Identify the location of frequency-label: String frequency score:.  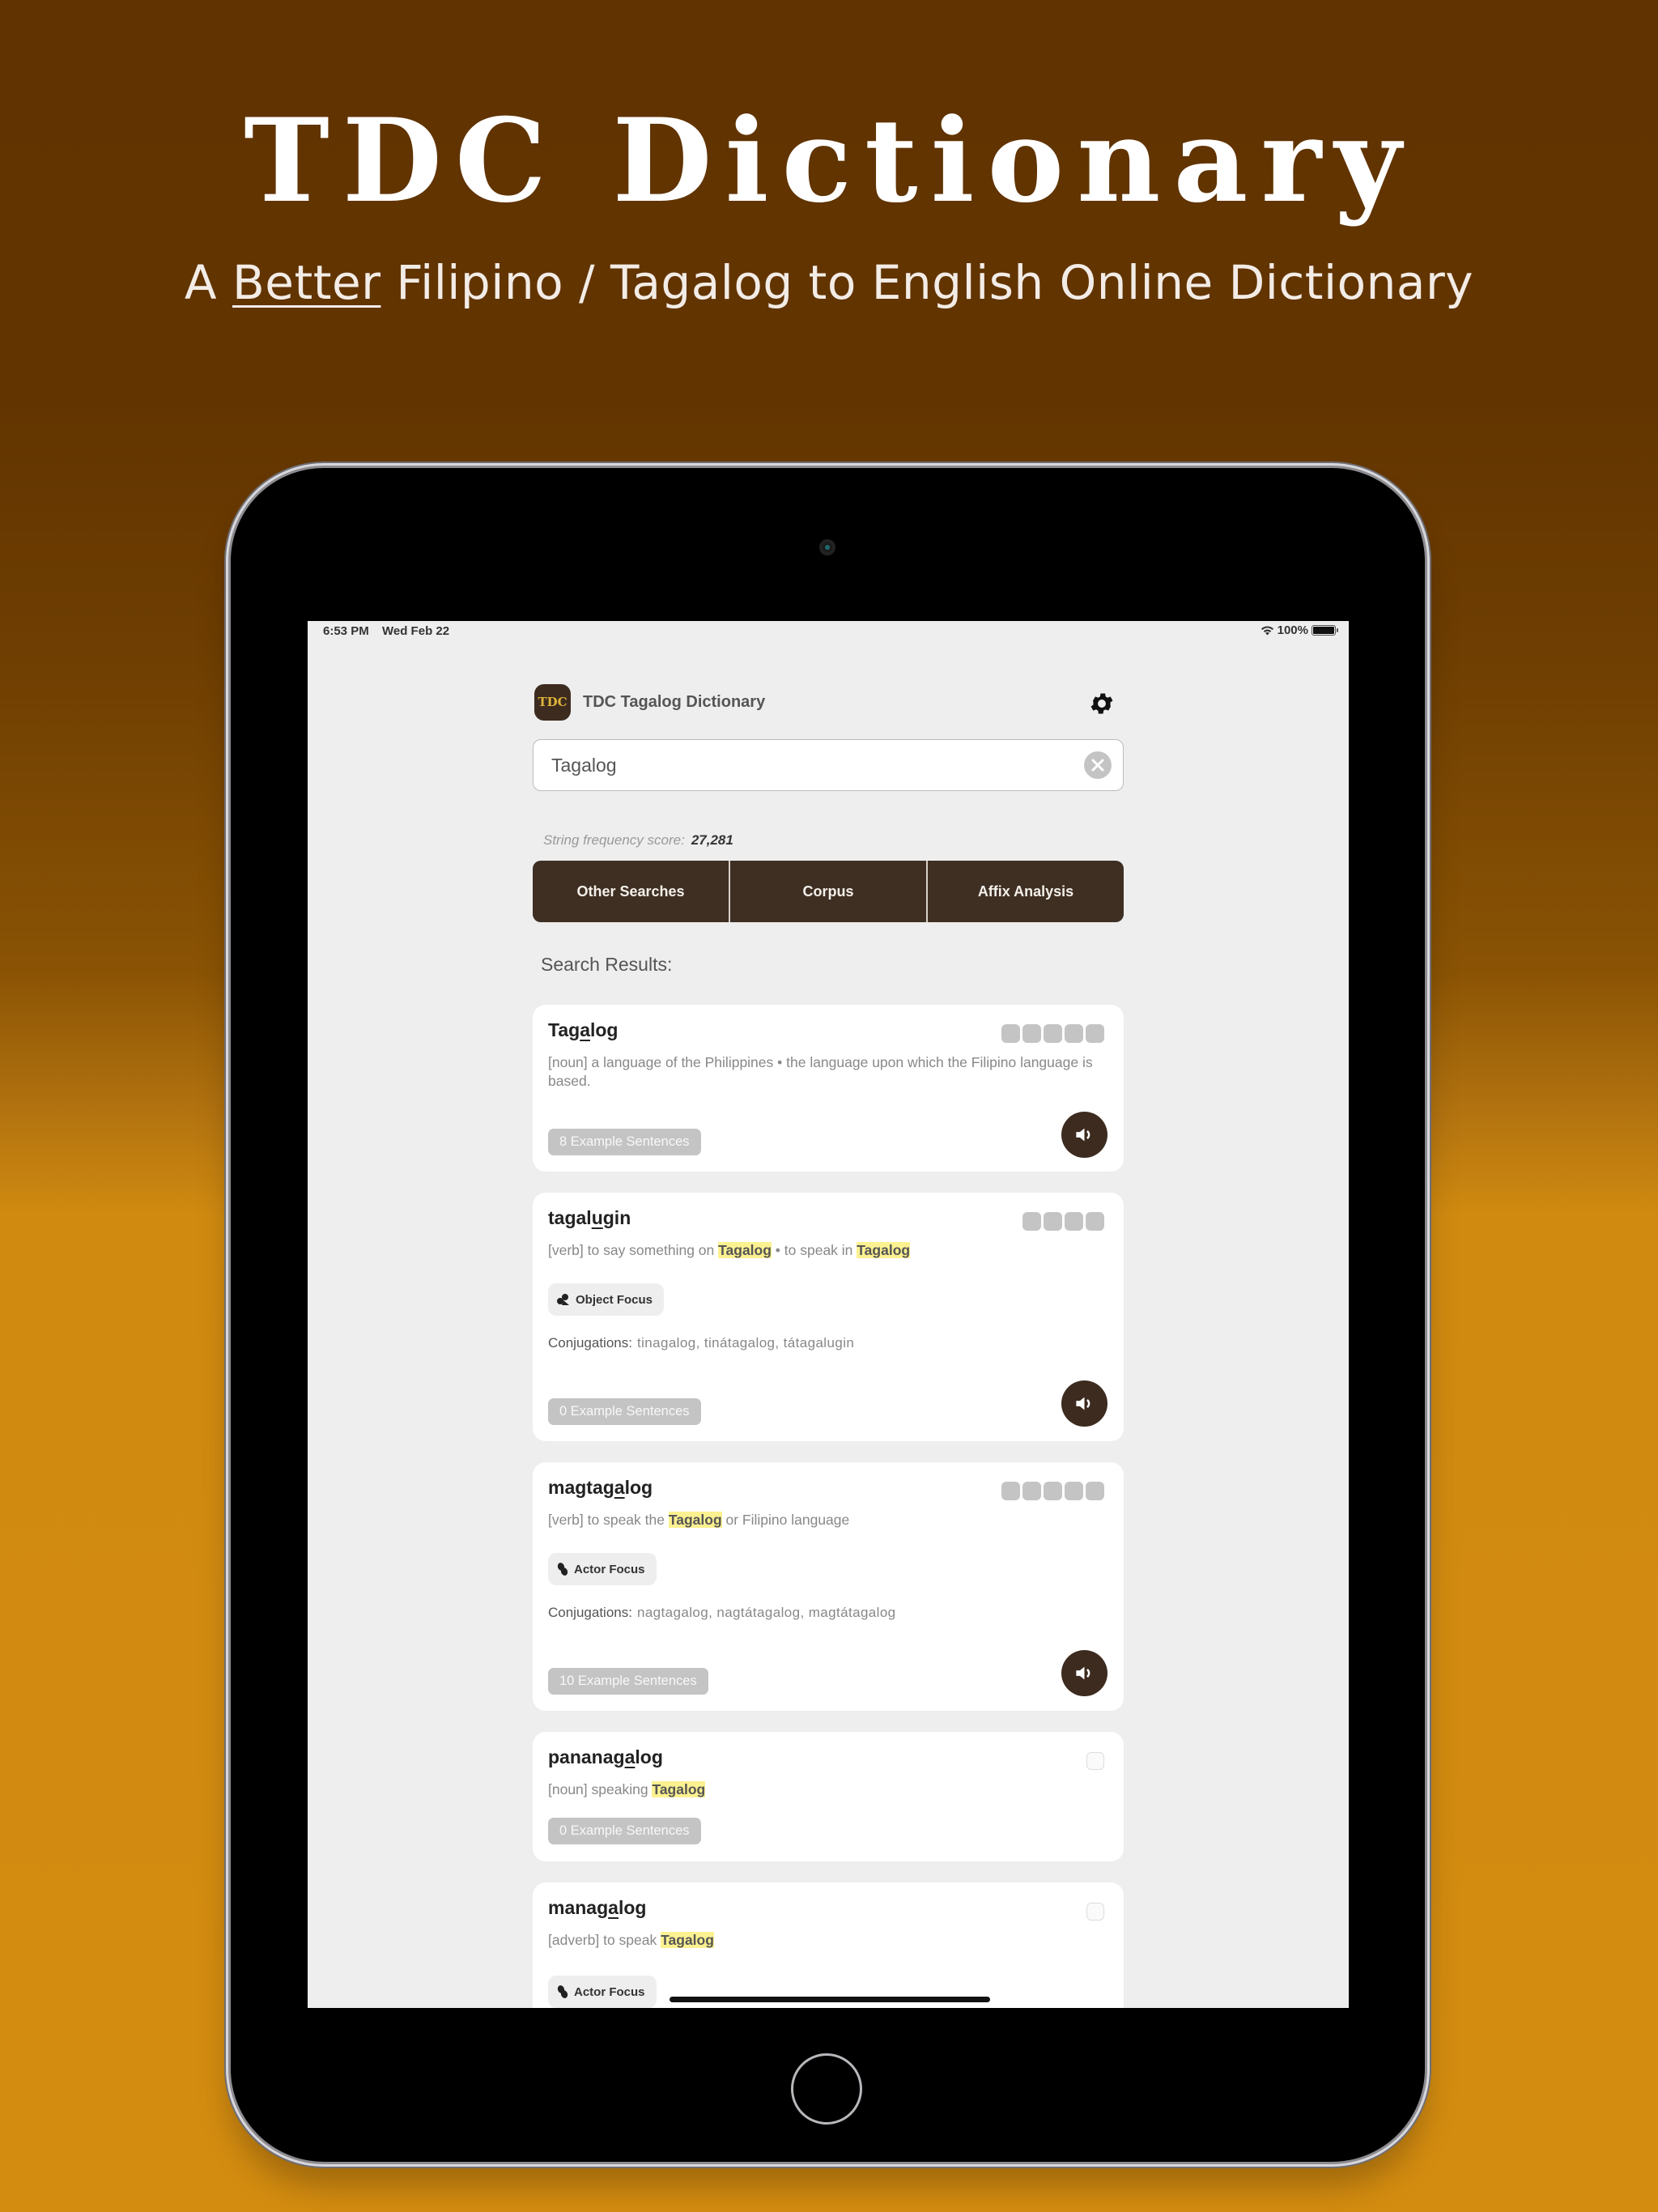
(614, 840).